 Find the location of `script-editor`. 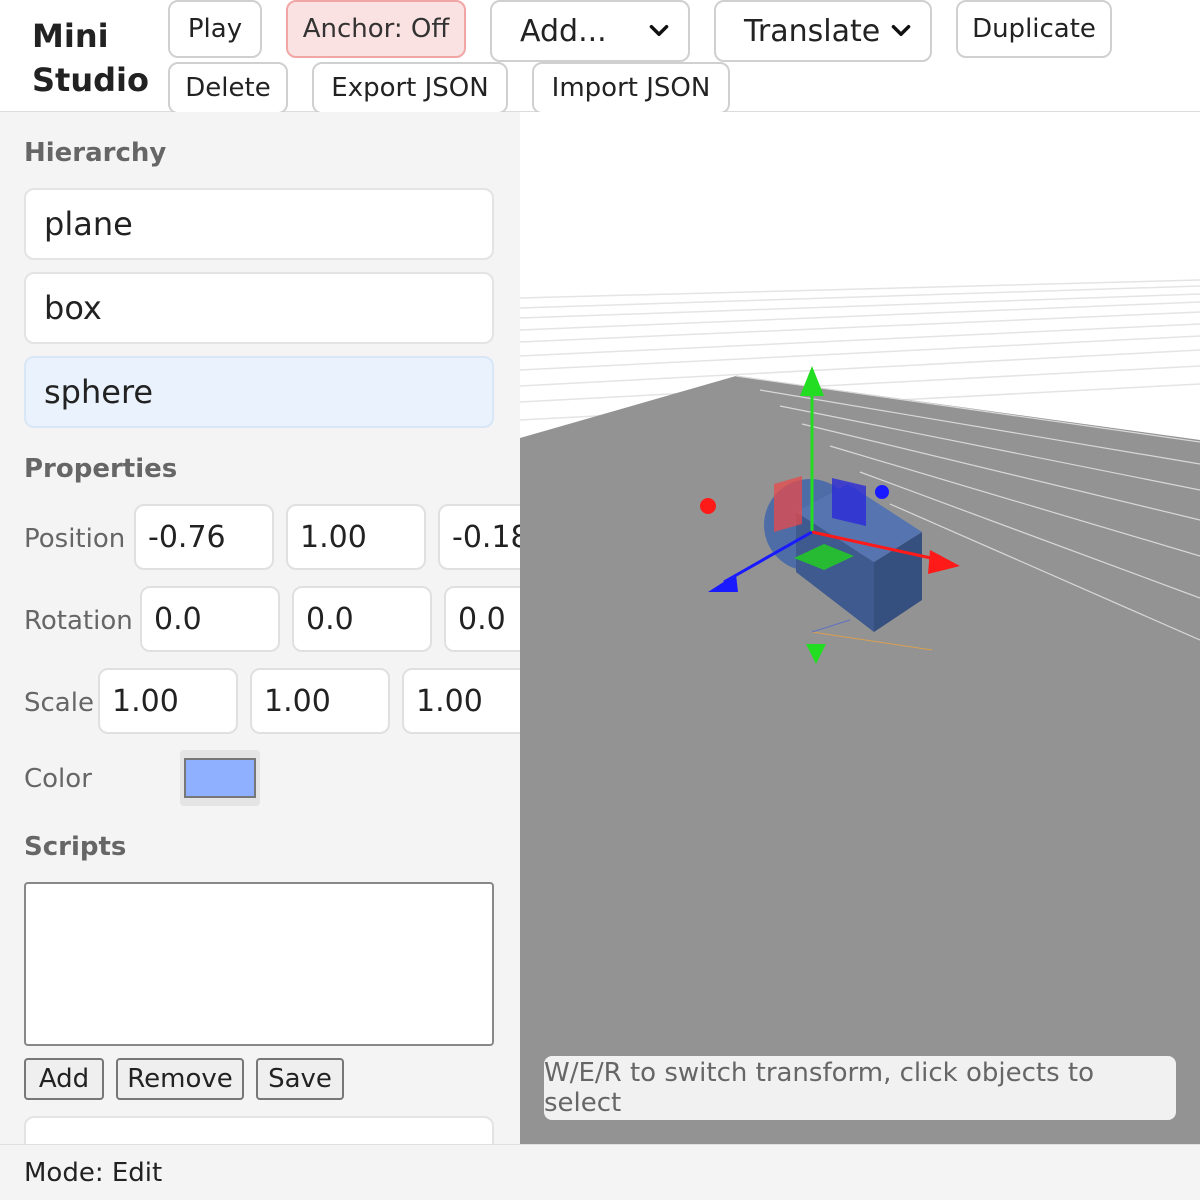

script-editor is located at coordinates (259, 964).